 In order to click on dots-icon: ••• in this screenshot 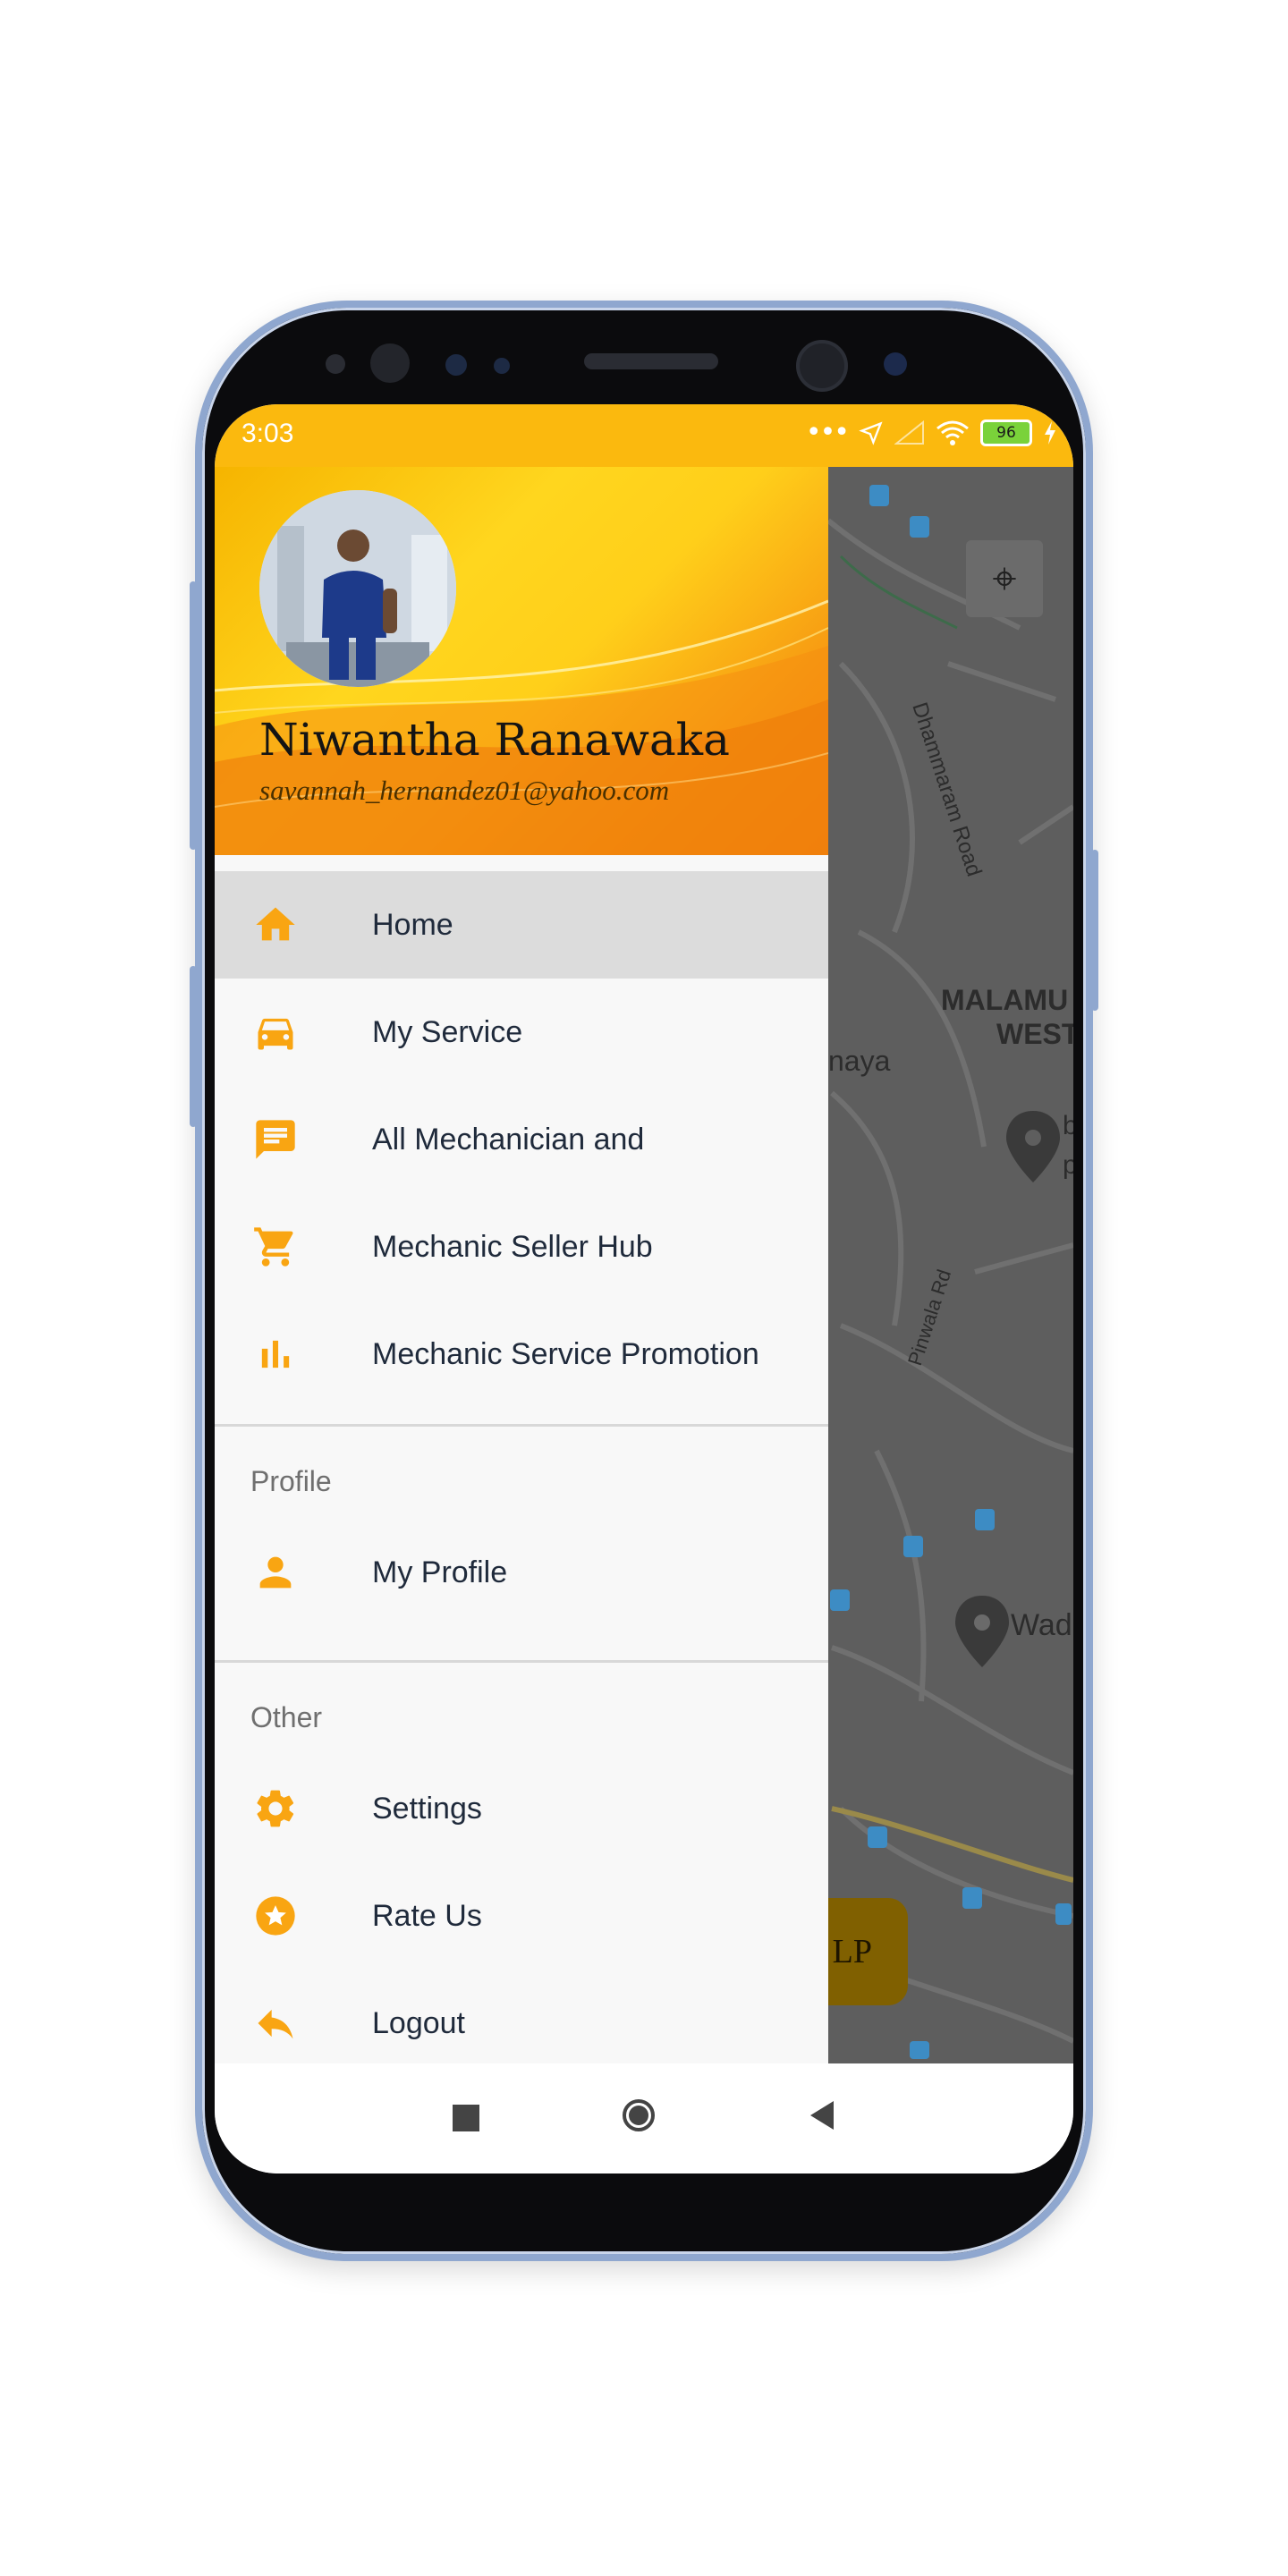, I will do `click(827, 432)`.